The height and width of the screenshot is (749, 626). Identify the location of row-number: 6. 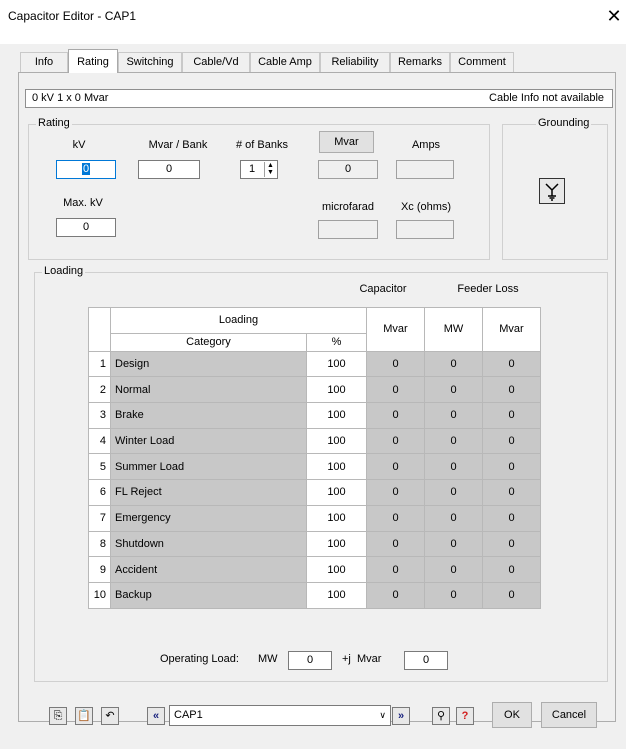
(99, 492).